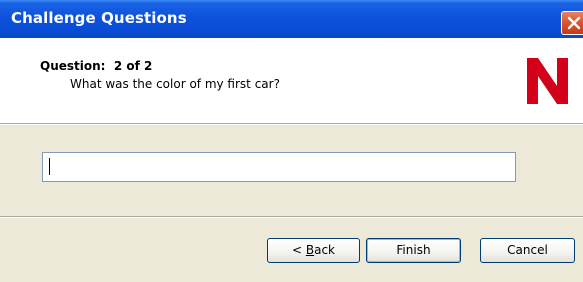  What do you see at coordinates (324, 250) in the screenshot?
I see `back-button-rest: ack` at bounding box center [324, 250].